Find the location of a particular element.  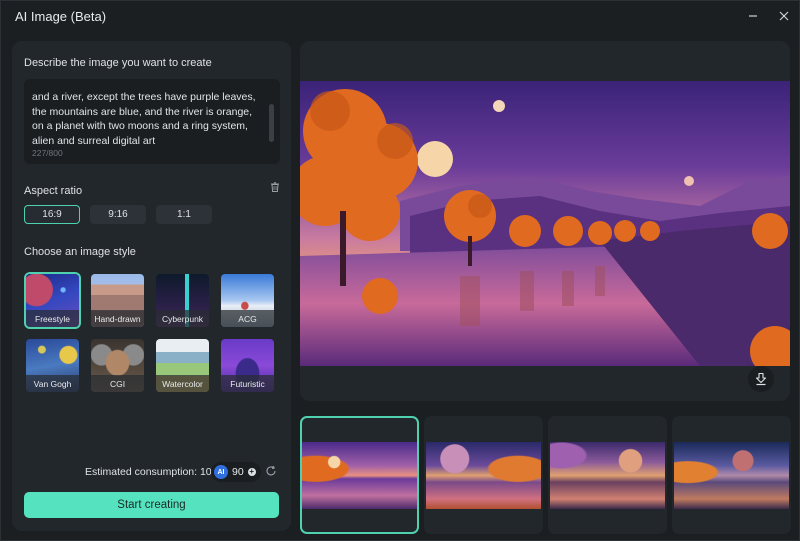

style-caption: Futuristic is located at coordinates (247, 383).